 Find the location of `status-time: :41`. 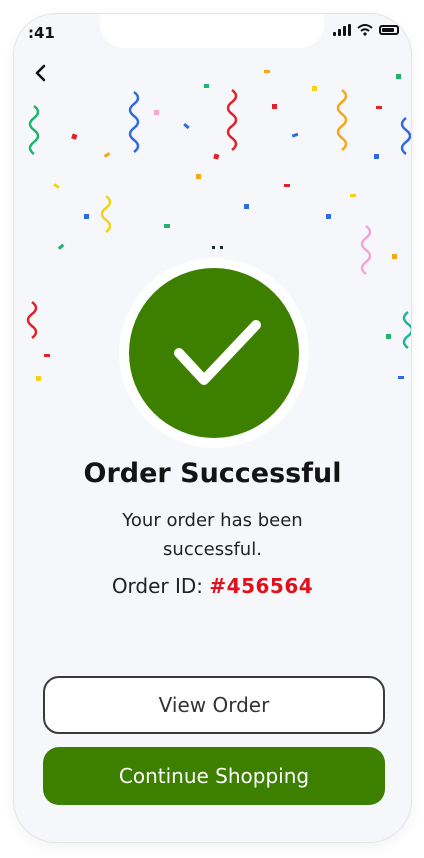

status-time: :41 is located at coordinates (41, 33).